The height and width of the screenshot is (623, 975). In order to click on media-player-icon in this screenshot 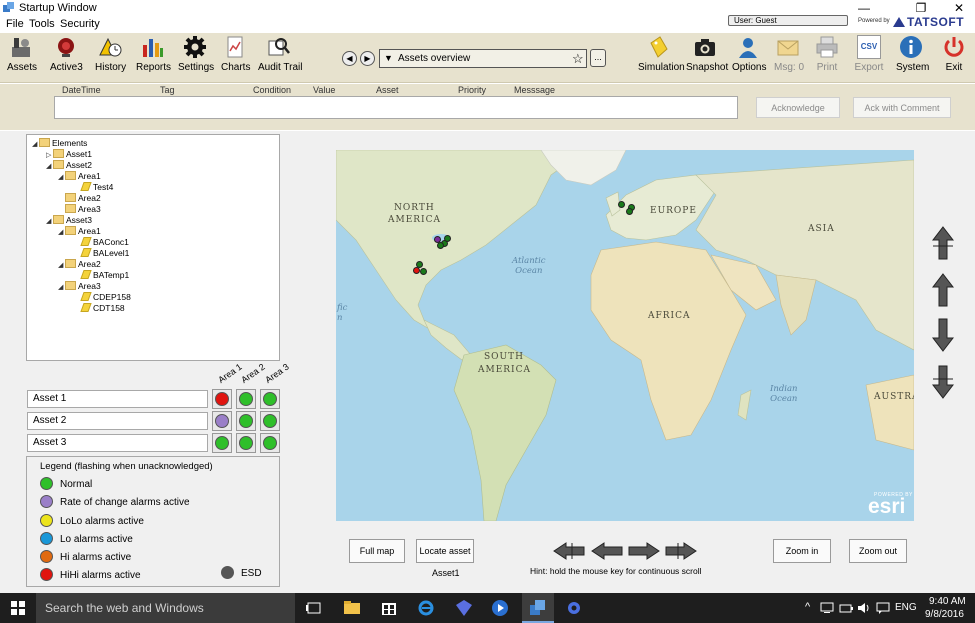, I will do `click(500, 608)`.